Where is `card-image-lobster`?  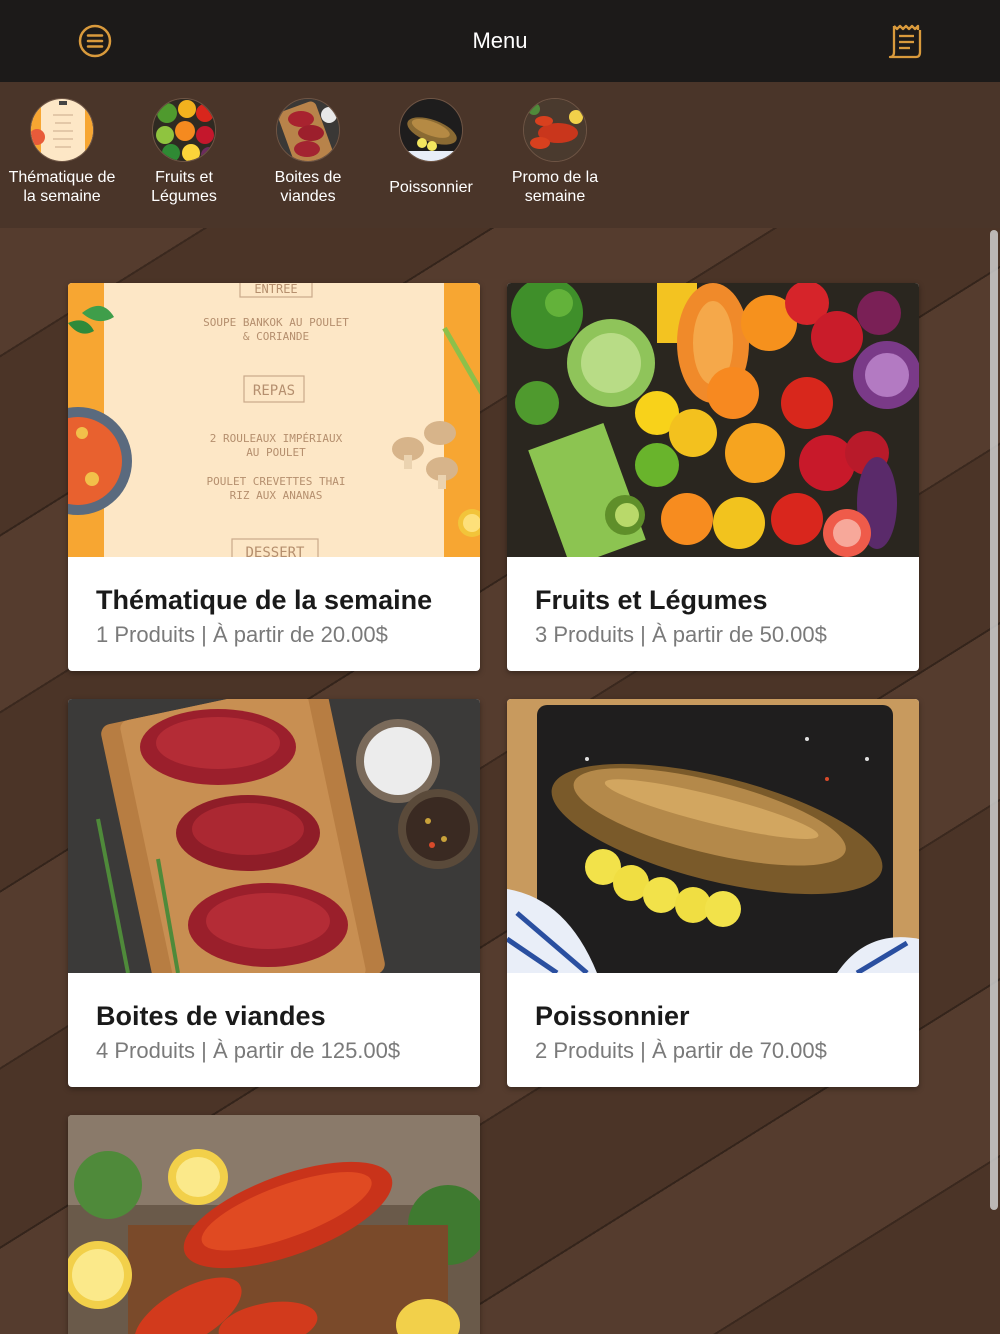 card-image-lobster is located at coordinates (274, 1224).